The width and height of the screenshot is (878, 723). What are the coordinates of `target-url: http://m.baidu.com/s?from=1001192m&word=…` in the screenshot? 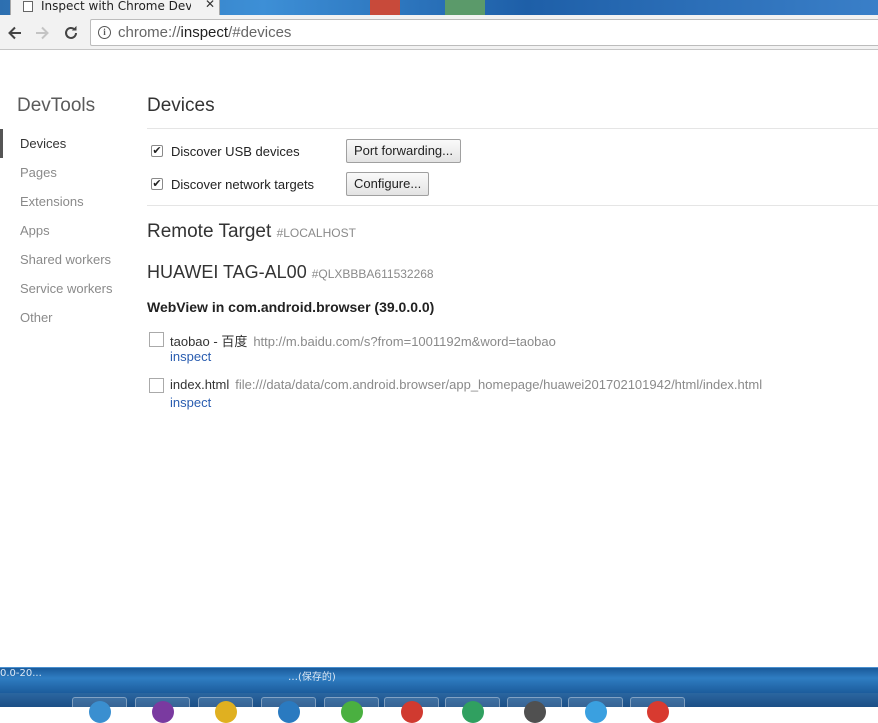 It's located at (404, 341).